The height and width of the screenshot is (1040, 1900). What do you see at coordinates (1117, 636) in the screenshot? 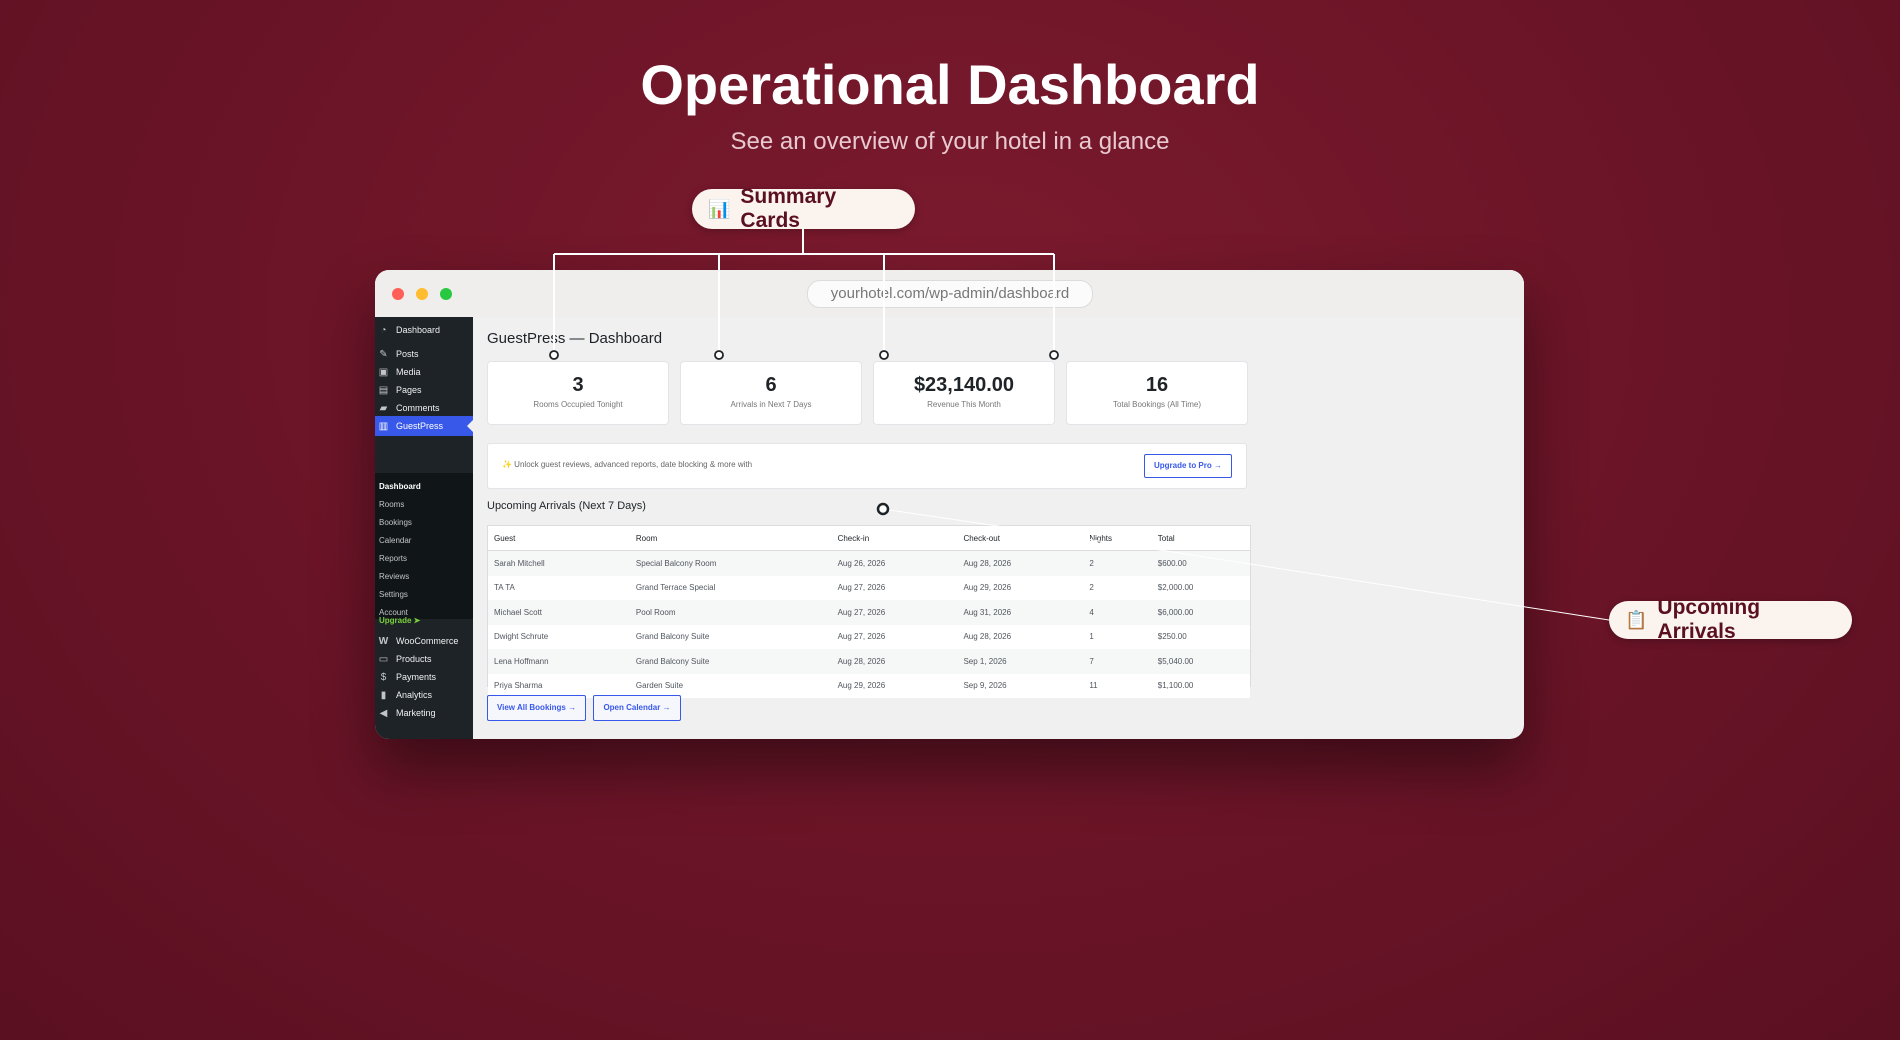
I see `table-cell: 1` at bounding box center [1117, 636].